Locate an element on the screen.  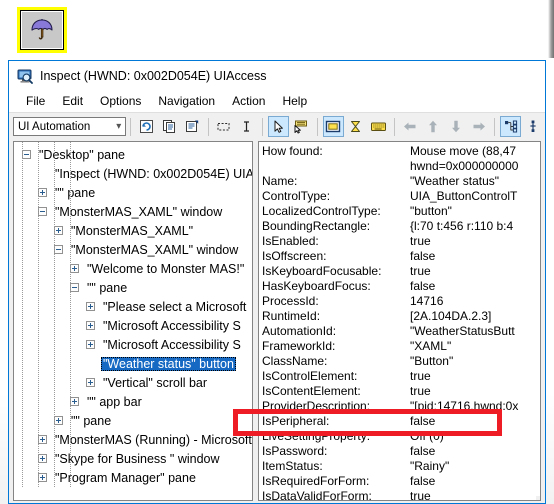
highlight-rectangle-icon-button is located at coordinates (333, 126).